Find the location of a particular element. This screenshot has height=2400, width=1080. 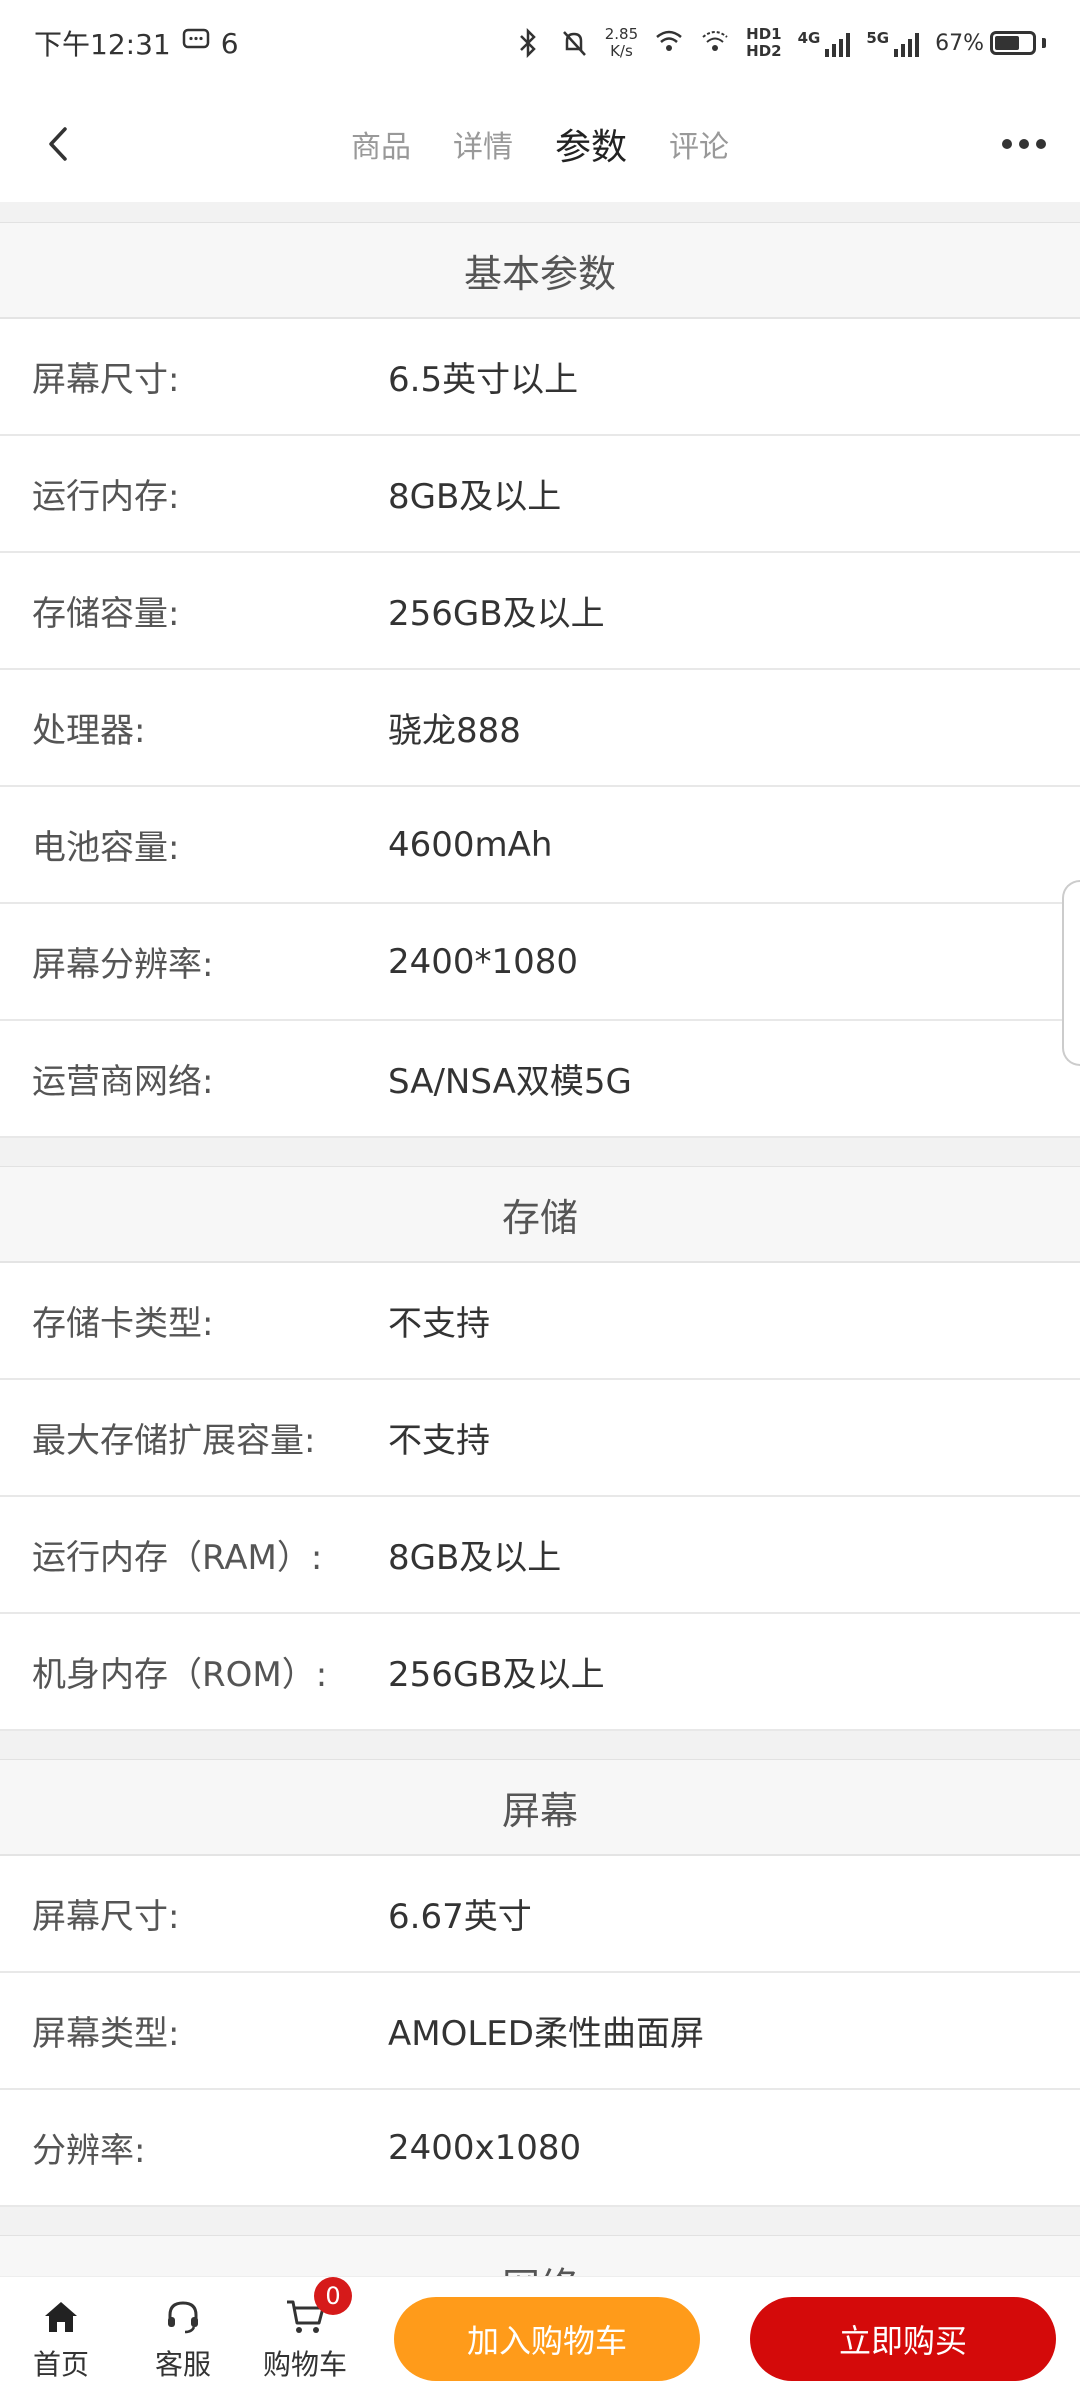

section-title: 存储 is located at coordinates (540, 1215).